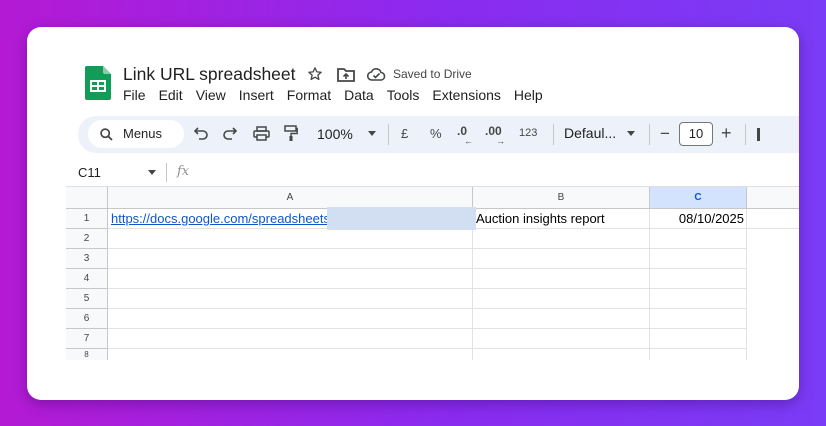  I want to click on column-header-d, so click(773, 198).